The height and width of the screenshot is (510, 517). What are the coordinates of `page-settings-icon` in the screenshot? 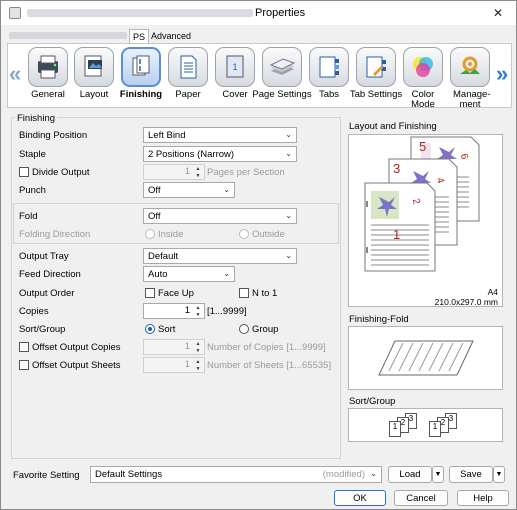 It's located at (282, 67).